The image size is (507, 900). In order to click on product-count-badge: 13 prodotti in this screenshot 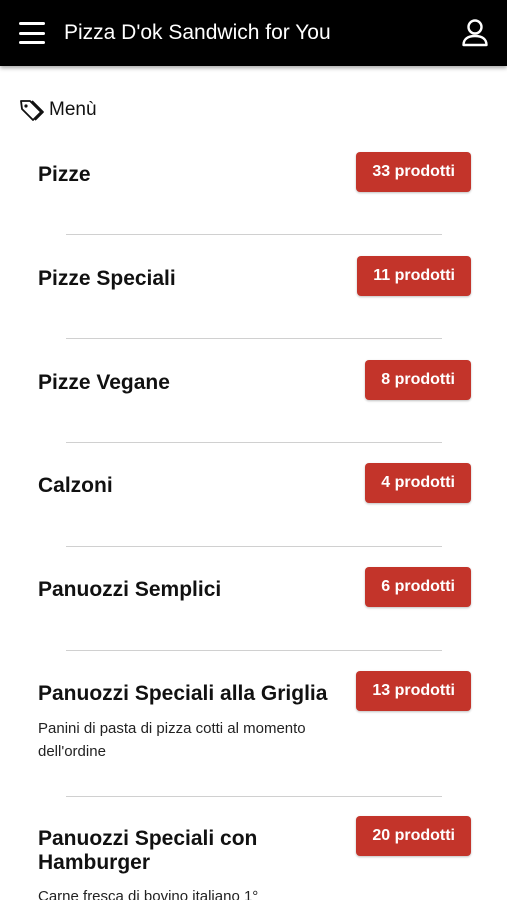, I will do `click(413, 691)`.